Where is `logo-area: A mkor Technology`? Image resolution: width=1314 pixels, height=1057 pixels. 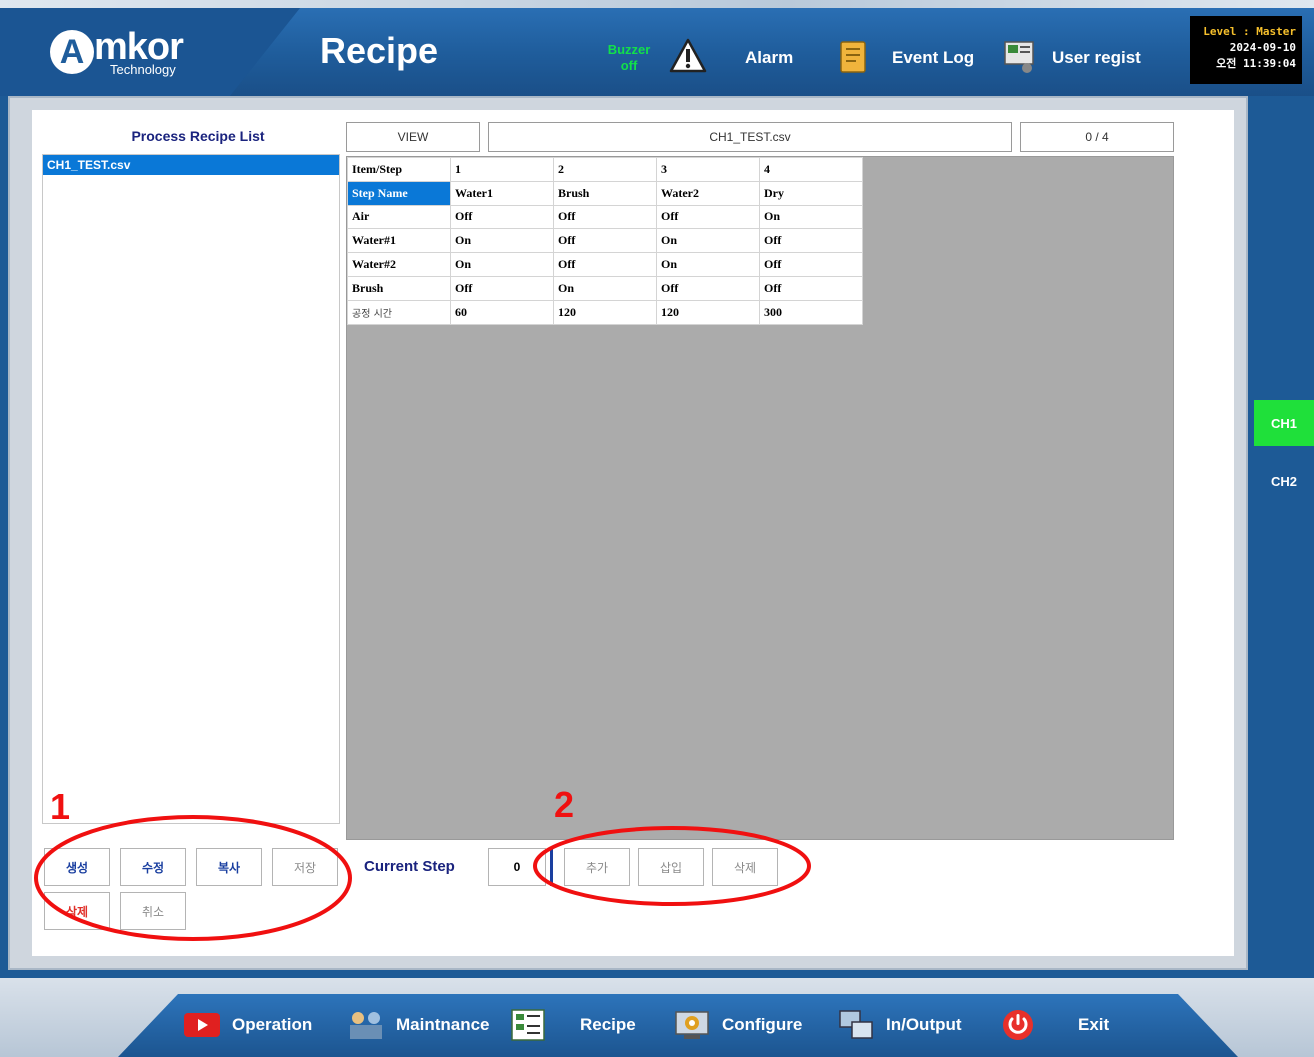
logo-area: A mkor Technology is located at coordinates (150, 52).